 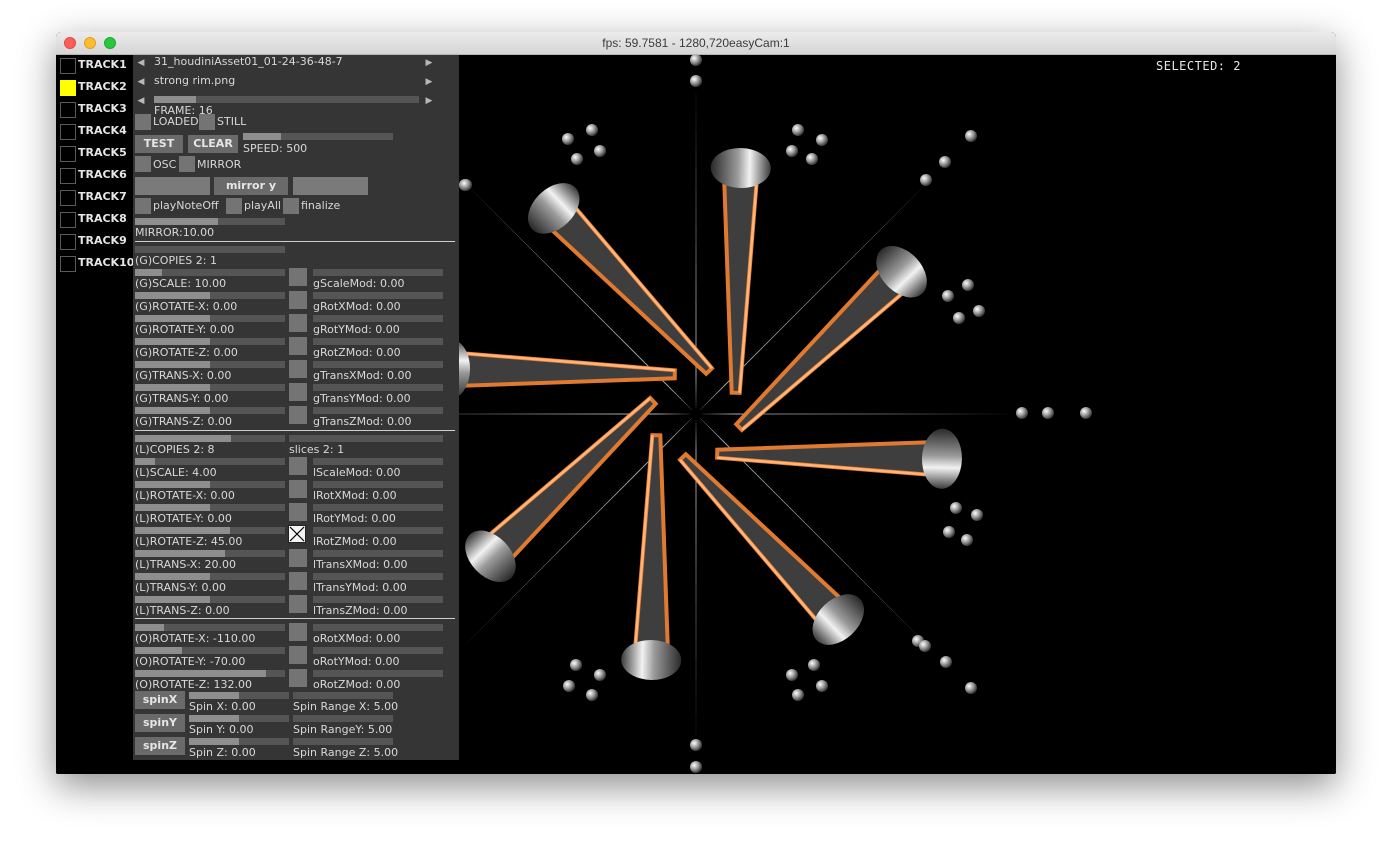 I want to click on play-all-toggle, so click(x=234, y=206).